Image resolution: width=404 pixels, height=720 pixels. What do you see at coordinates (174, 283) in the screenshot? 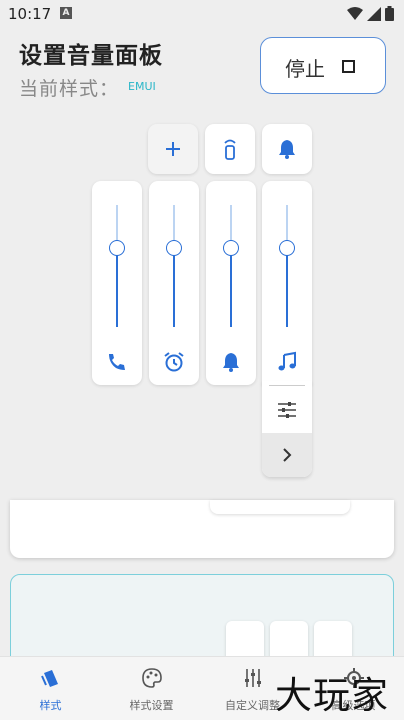
I see `alarm-volume-slider` at bounding box center [174, 283].